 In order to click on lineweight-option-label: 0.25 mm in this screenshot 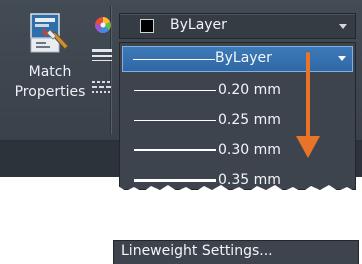, I will do `click(249, 120)`.